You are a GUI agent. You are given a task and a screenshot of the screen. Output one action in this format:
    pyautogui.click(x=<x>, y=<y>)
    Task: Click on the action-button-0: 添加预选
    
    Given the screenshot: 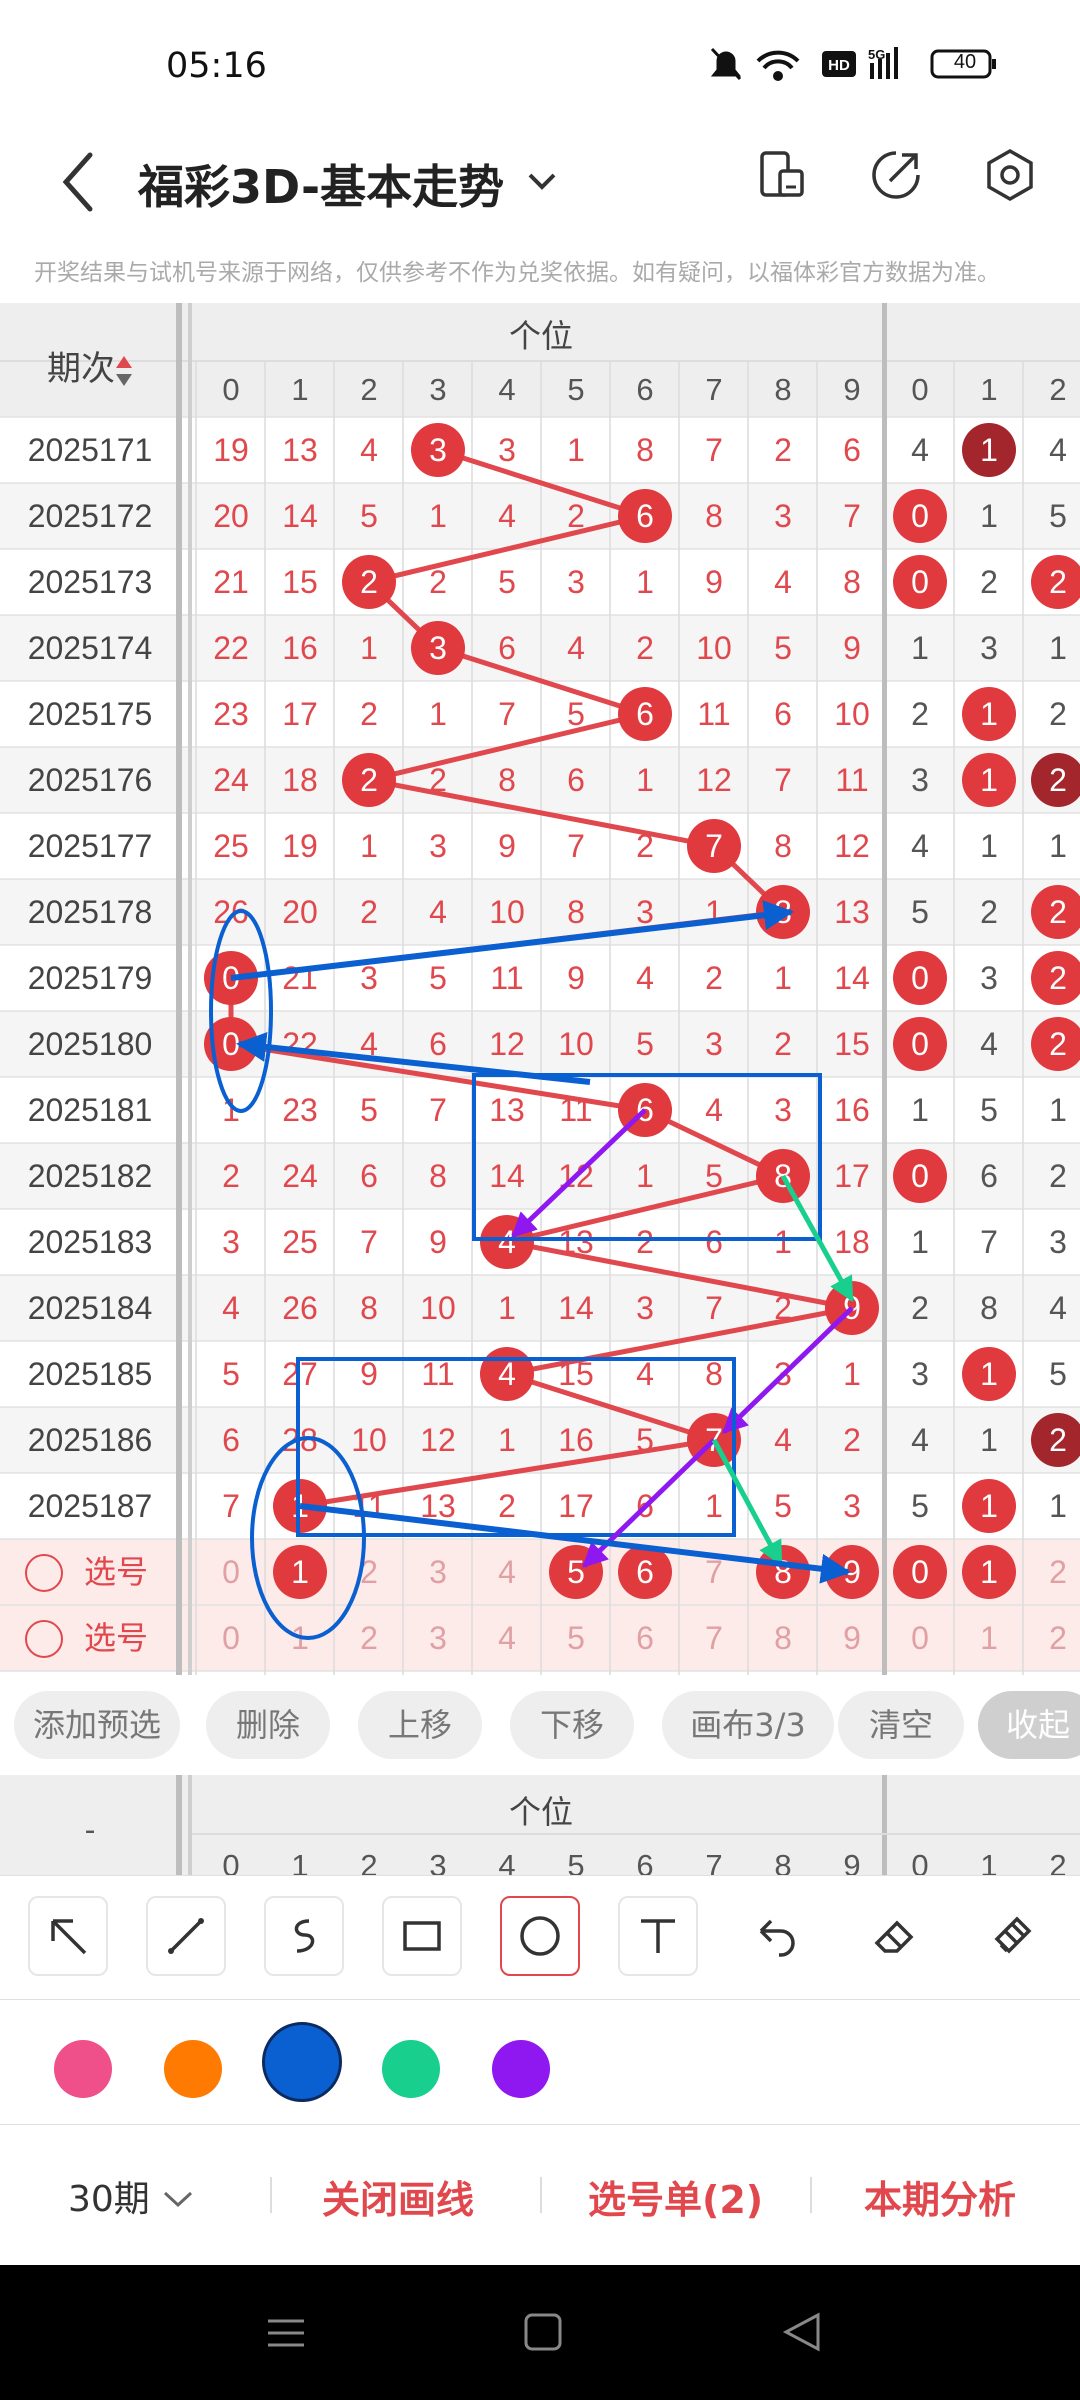 What is the action you would take?
    pyautogui.click(x=97, y=1725)
    